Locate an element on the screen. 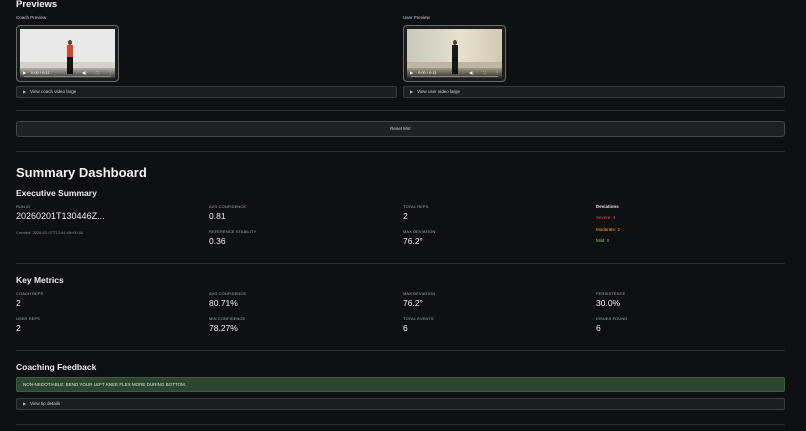 This screenshot has width=806, height=431. coach-video-details-label: View coach video large is located at coordinates (53, 91).